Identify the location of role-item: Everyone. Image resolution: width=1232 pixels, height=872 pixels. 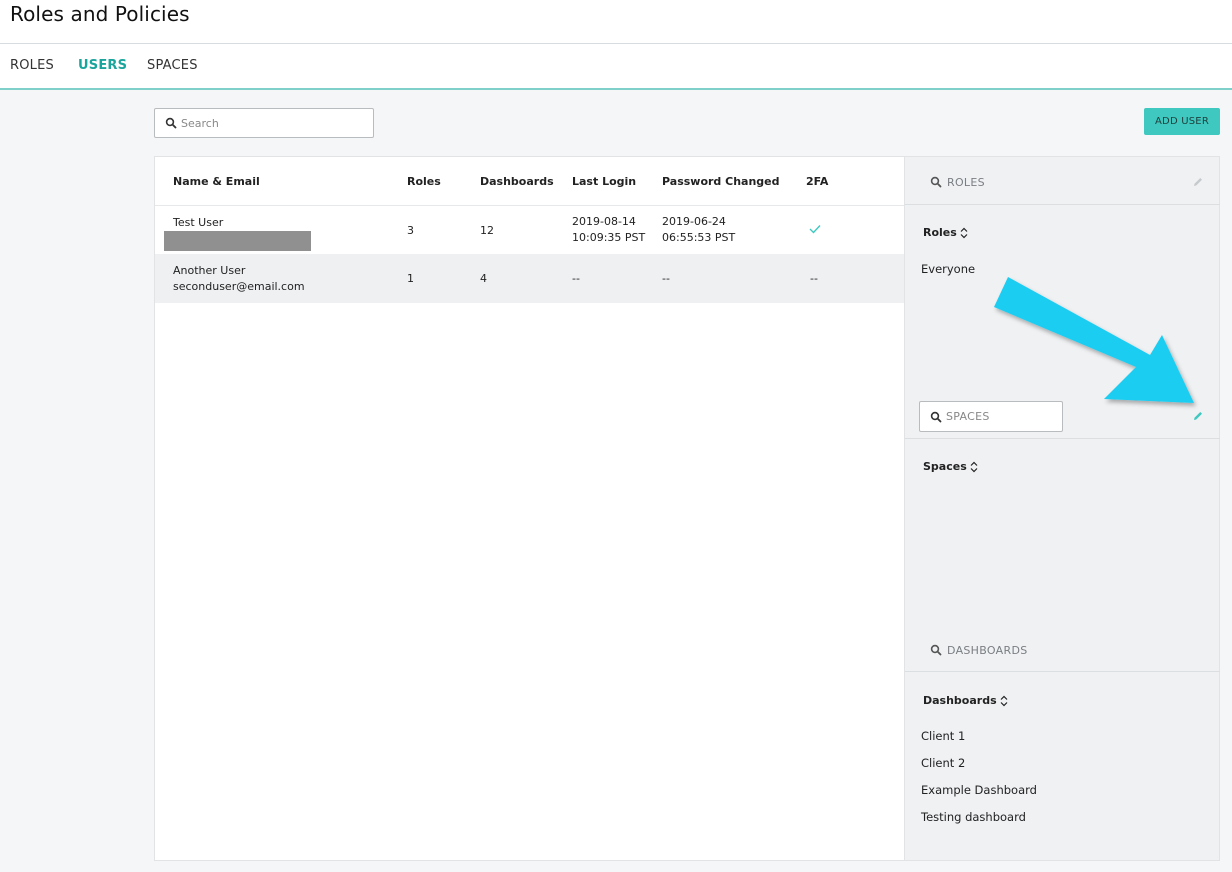
(948, 269).